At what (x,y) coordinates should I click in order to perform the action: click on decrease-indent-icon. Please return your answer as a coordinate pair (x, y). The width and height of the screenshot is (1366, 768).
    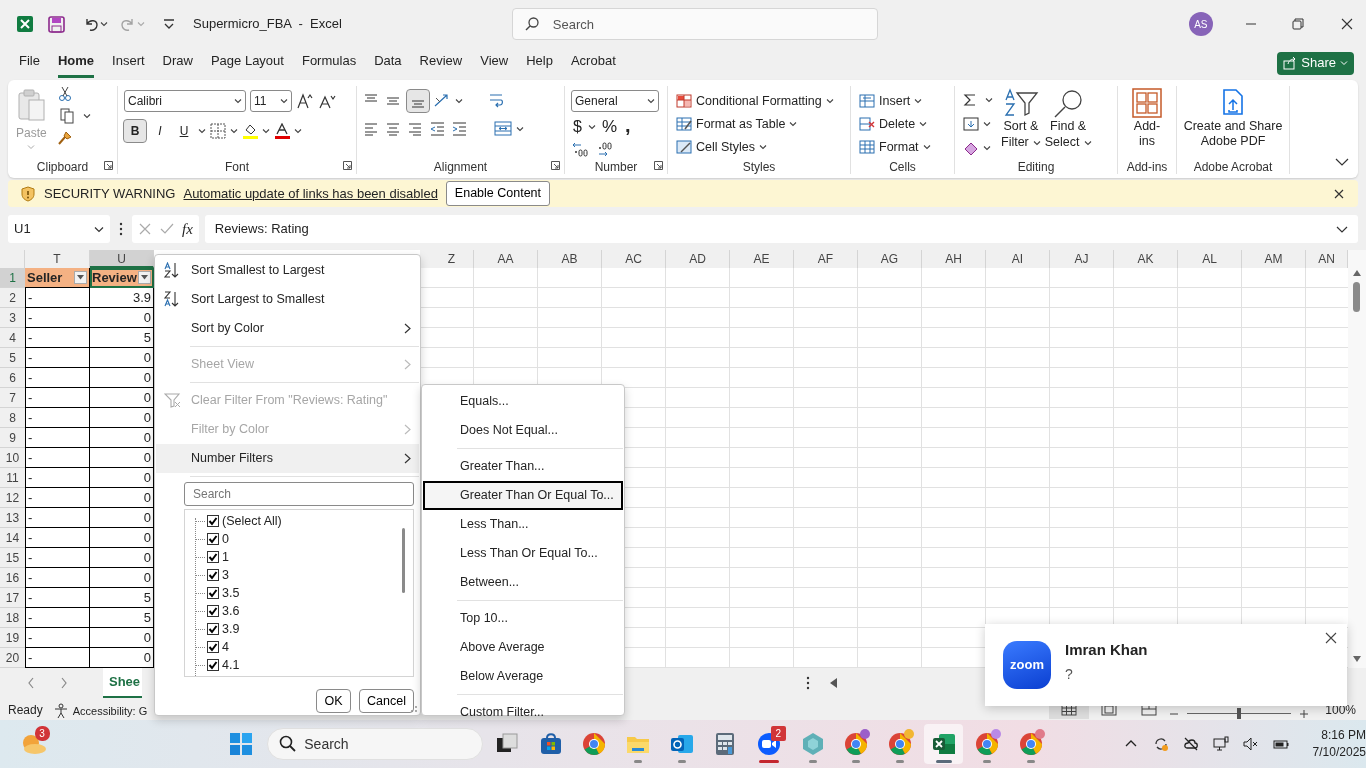
    Looking at the image, I should click on (438, 129).